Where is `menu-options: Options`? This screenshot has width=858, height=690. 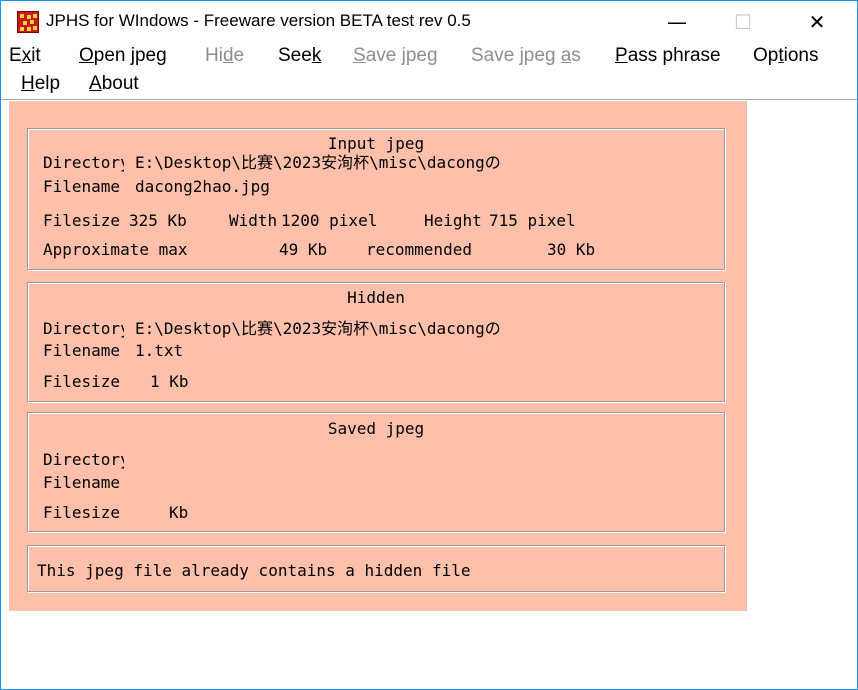 menu-options: Options is located at coordinates (786, 56).